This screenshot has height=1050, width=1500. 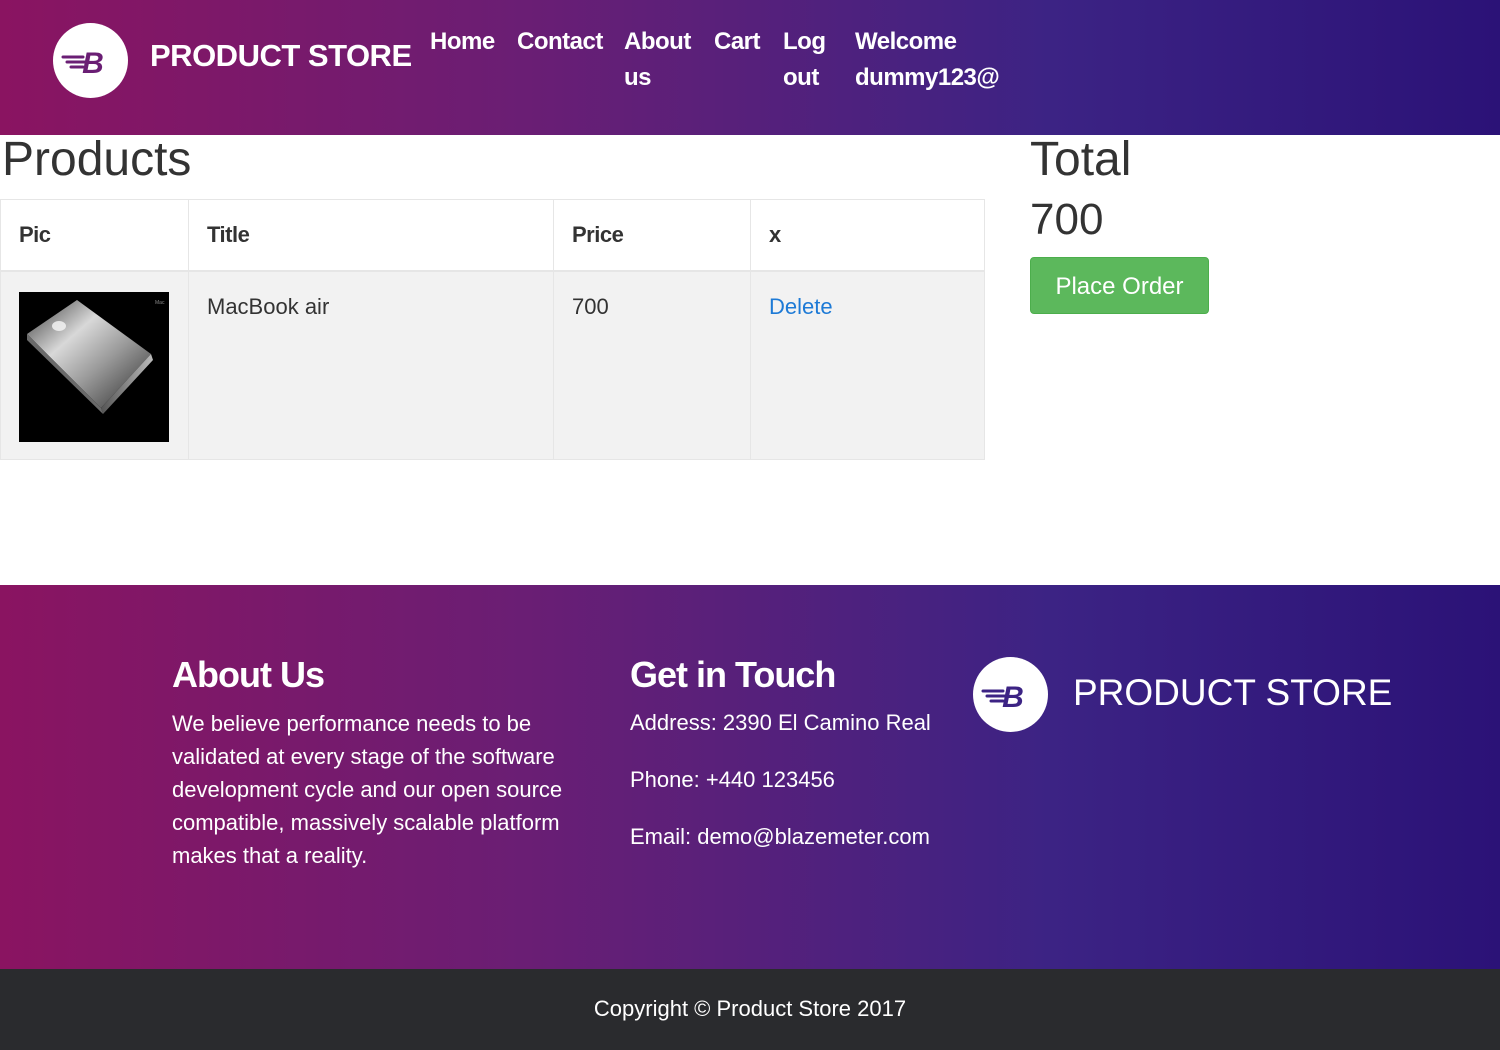 I want to click on cart-table-header-row: Pic Title Price x, so click(x=492, y=235).